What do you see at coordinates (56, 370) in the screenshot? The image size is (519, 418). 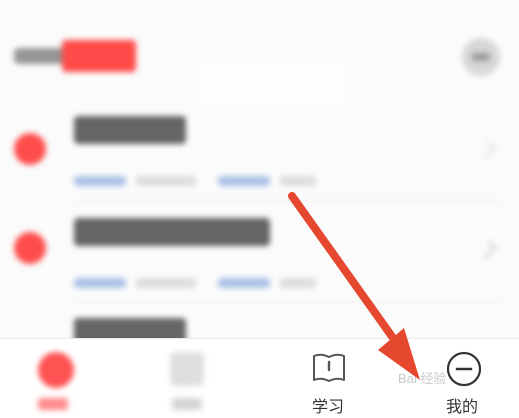 I see `home-icon` at bounding box center [56, 370].